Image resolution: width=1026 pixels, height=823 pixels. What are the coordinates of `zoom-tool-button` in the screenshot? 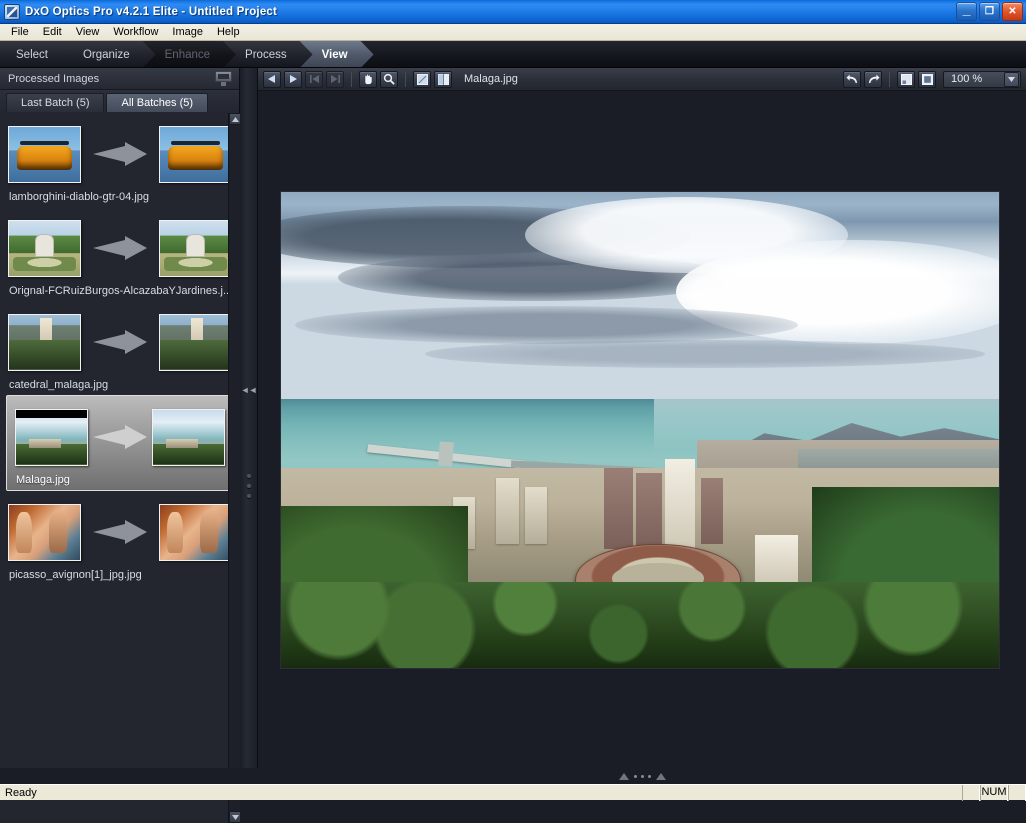 It's located at (389, 79).